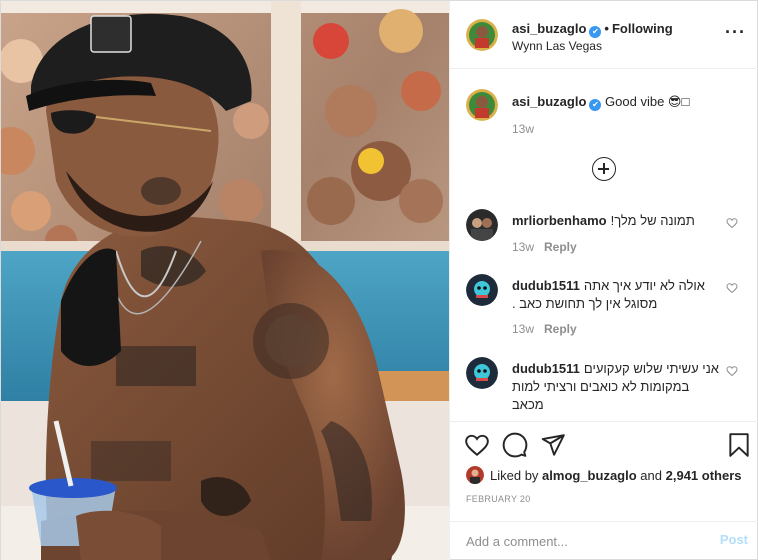 The height and width of the screenshot is (560, 758). Describe the element at coordinates (651, 475) in the screenshot. I see `likes-connector: and` at that location.